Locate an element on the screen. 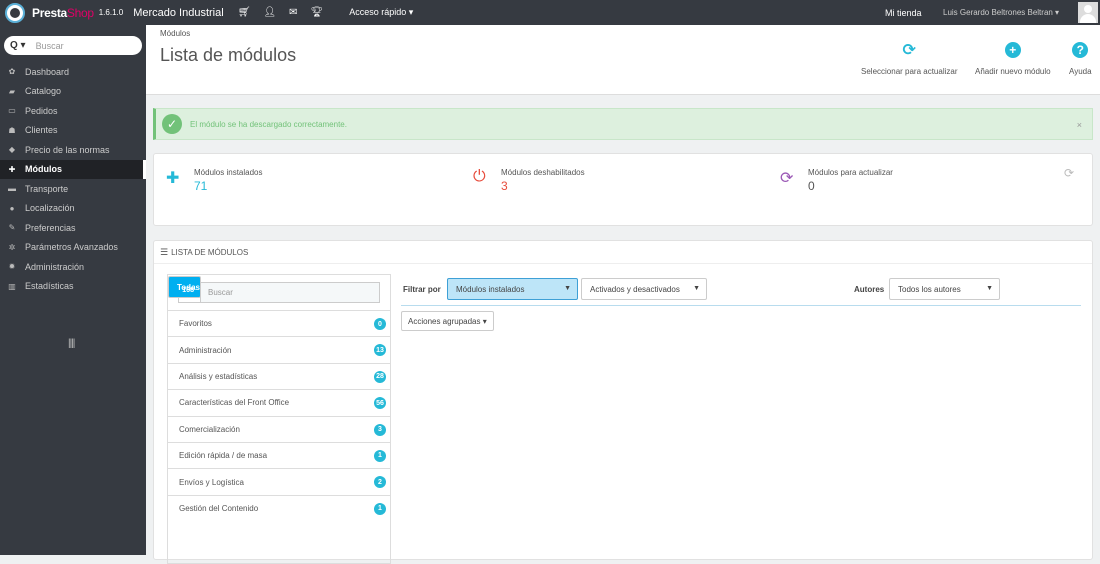  authors-filter-value: Todos los autores is located at coordinates (929, 289).